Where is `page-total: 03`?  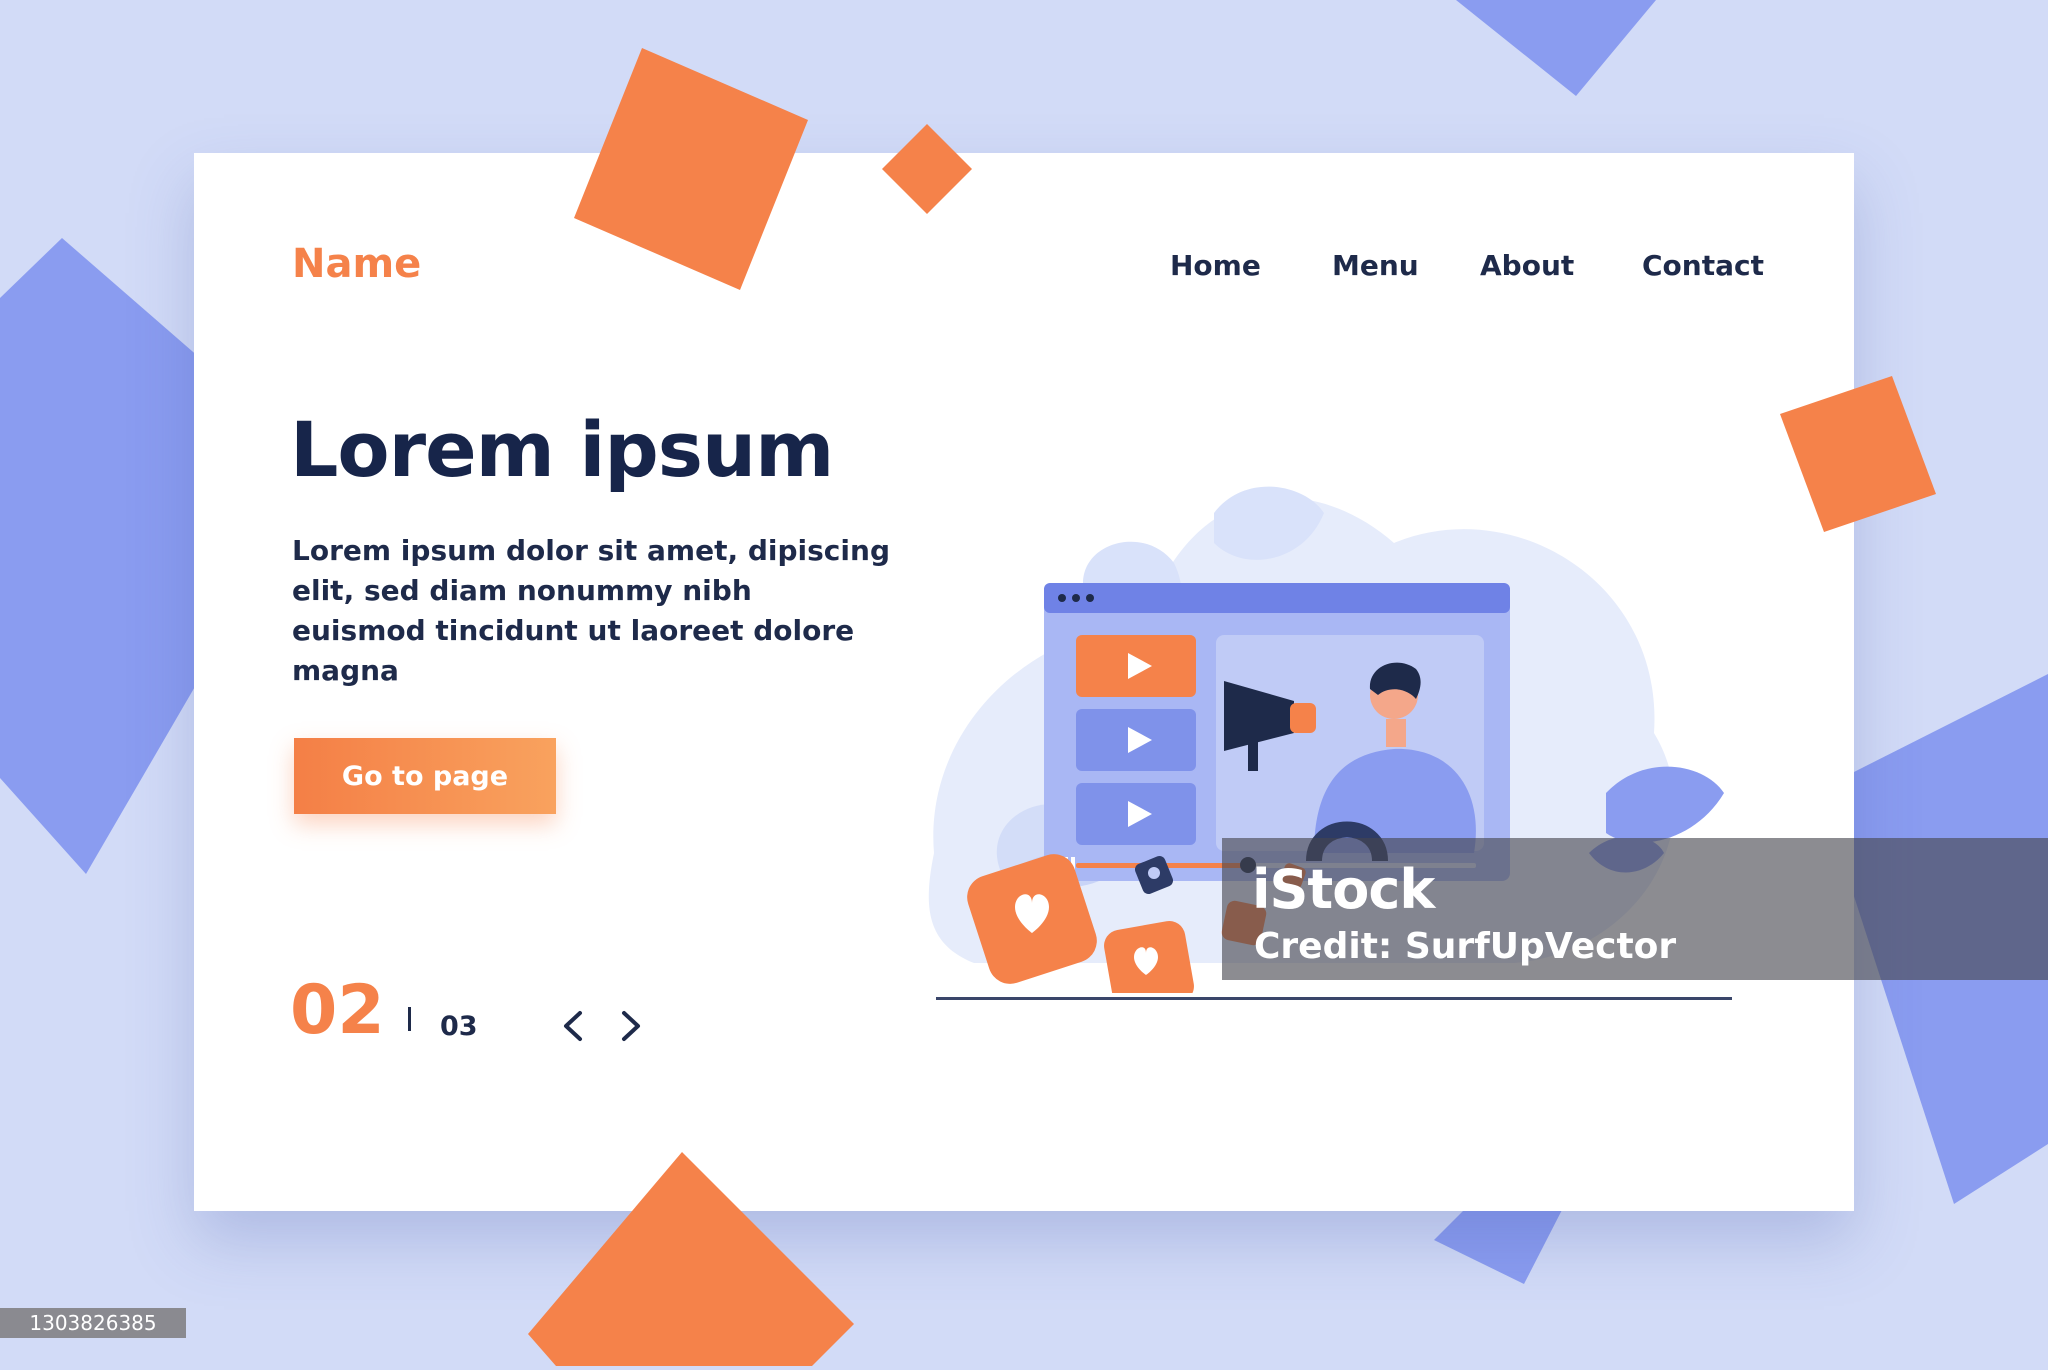 page-total: 03 is located at coordinates (459, 1026).